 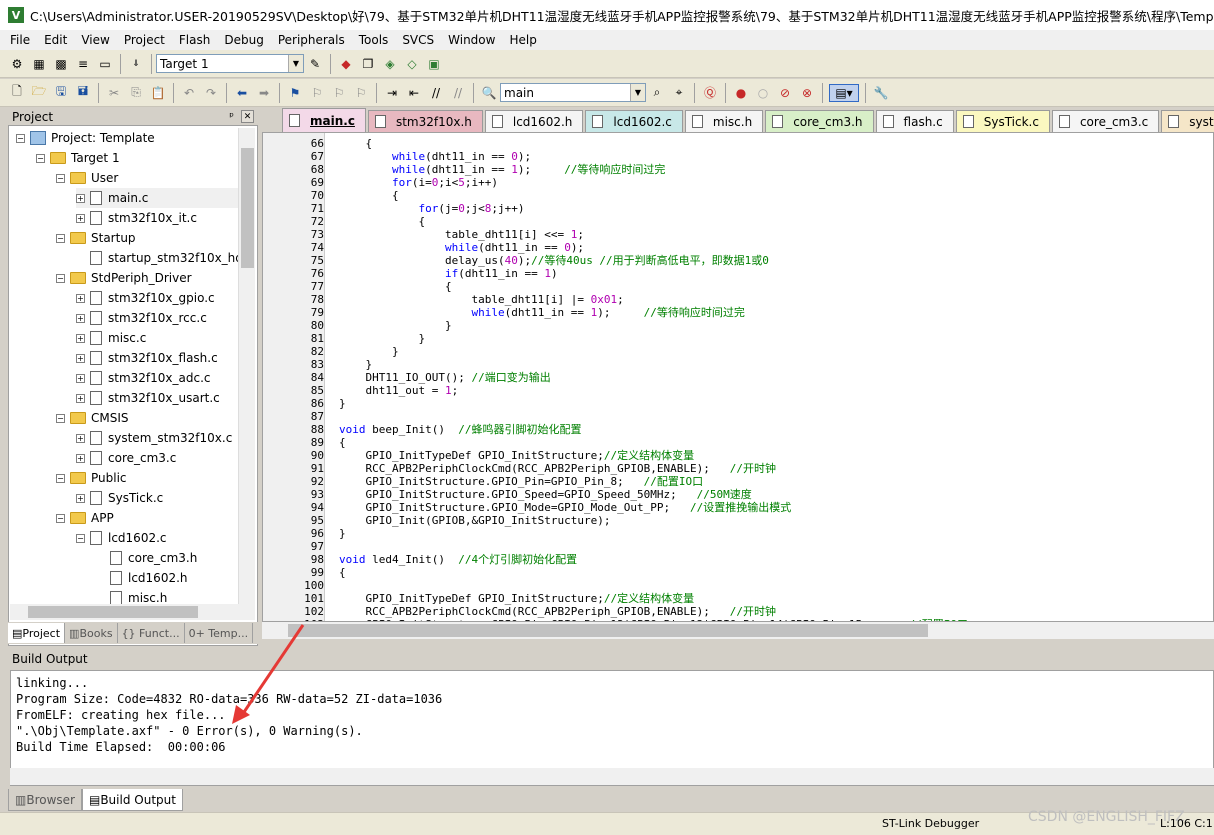 I want to click on close-icon: ✕, so click(x=247, y=116).